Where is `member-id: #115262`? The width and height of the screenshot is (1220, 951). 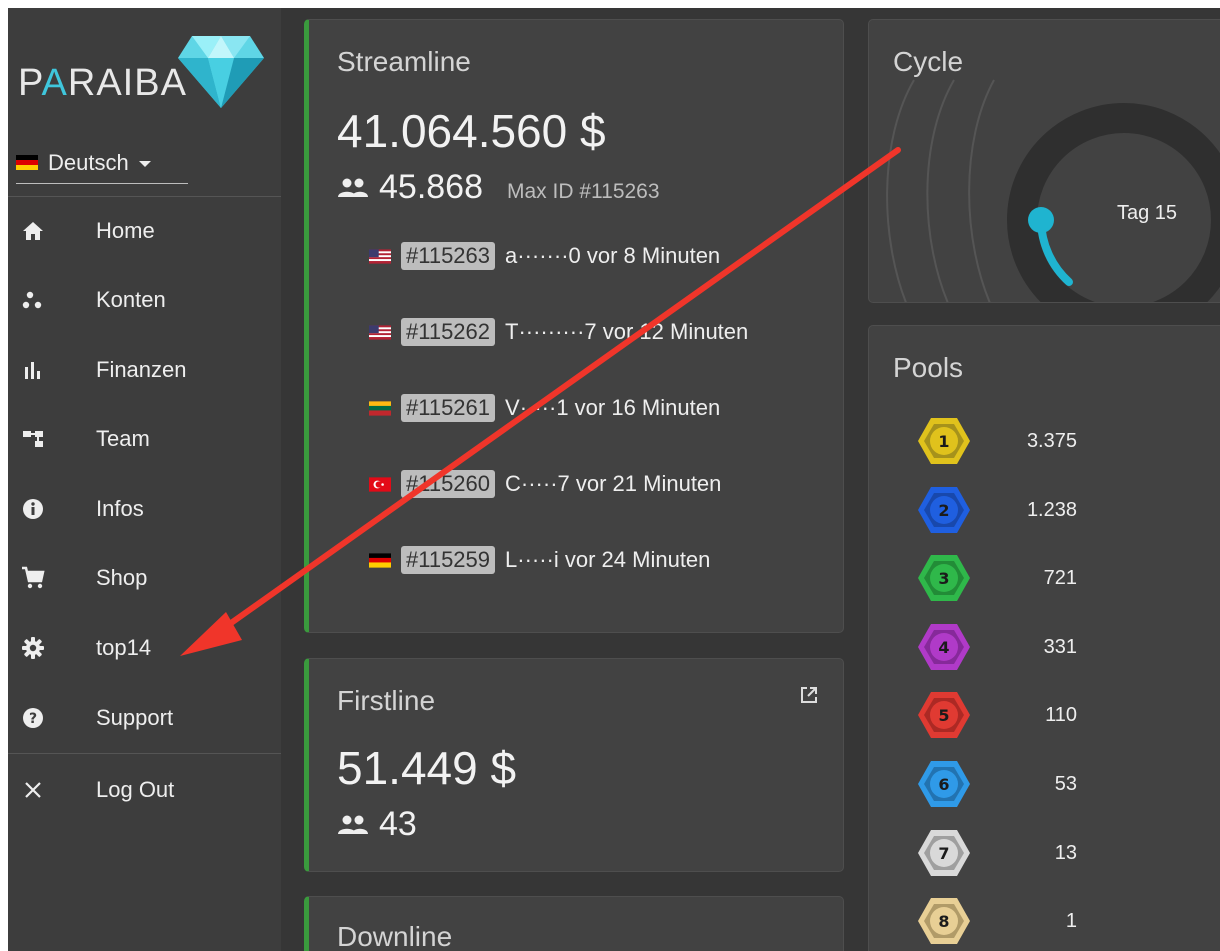 member-id: #115262 is located at coordinates (448, 332).